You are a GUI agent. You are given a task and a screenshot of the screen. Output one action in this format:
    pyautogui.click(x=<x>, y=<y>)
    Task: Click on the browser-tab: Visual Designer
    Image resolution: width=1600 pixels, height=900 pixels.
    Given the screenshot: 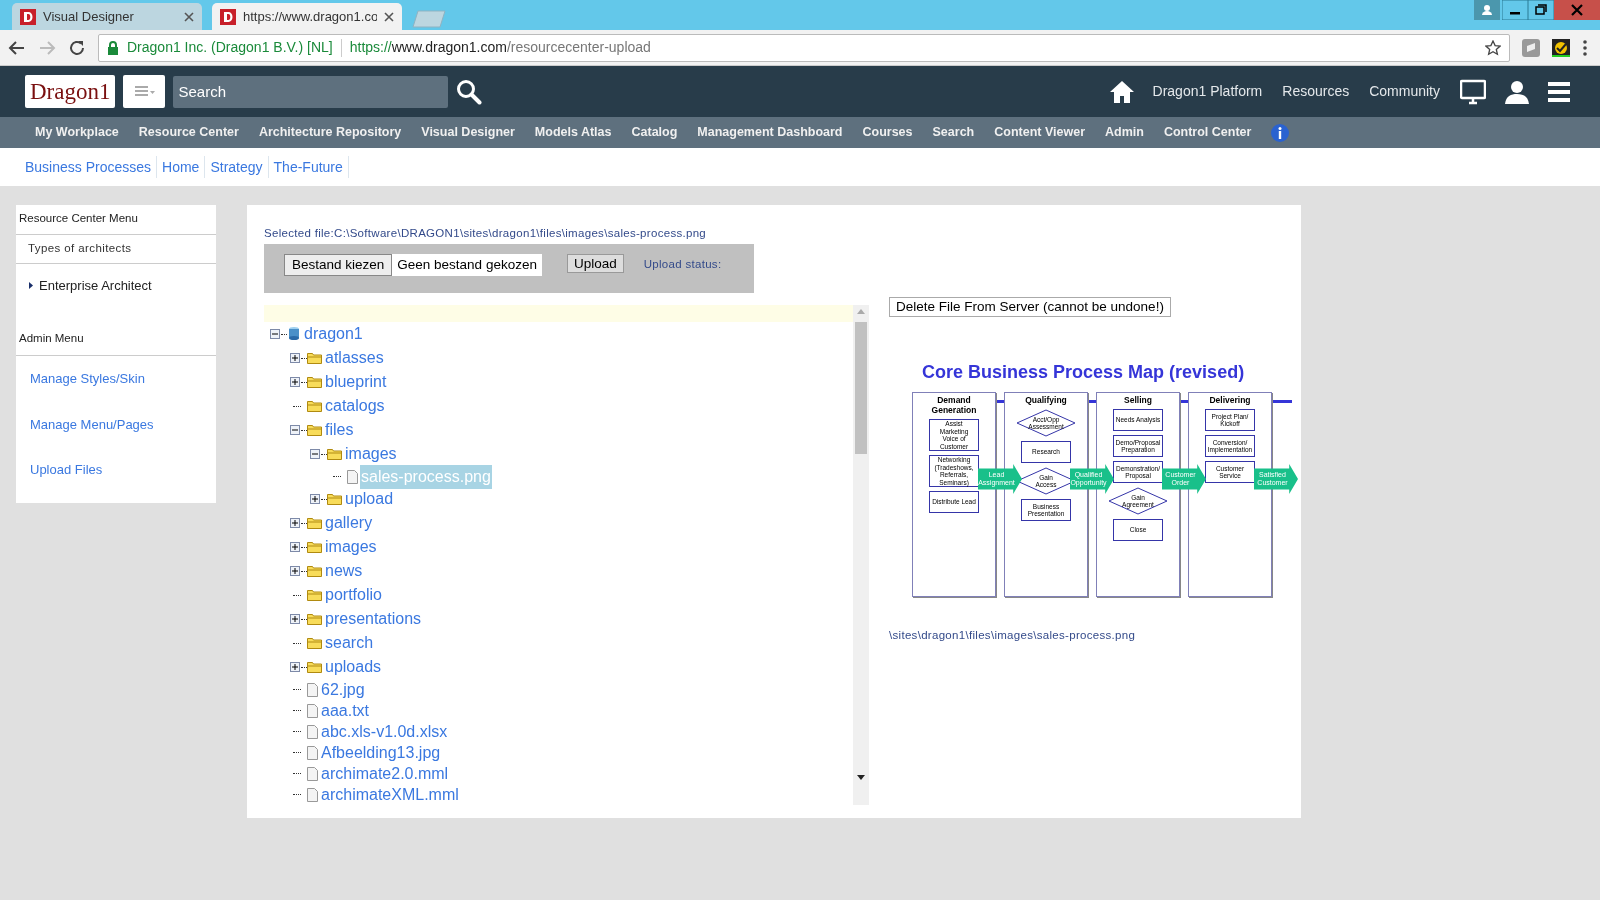 What is the action you would take?
    pyautogui.click(x=107, y=16)
    